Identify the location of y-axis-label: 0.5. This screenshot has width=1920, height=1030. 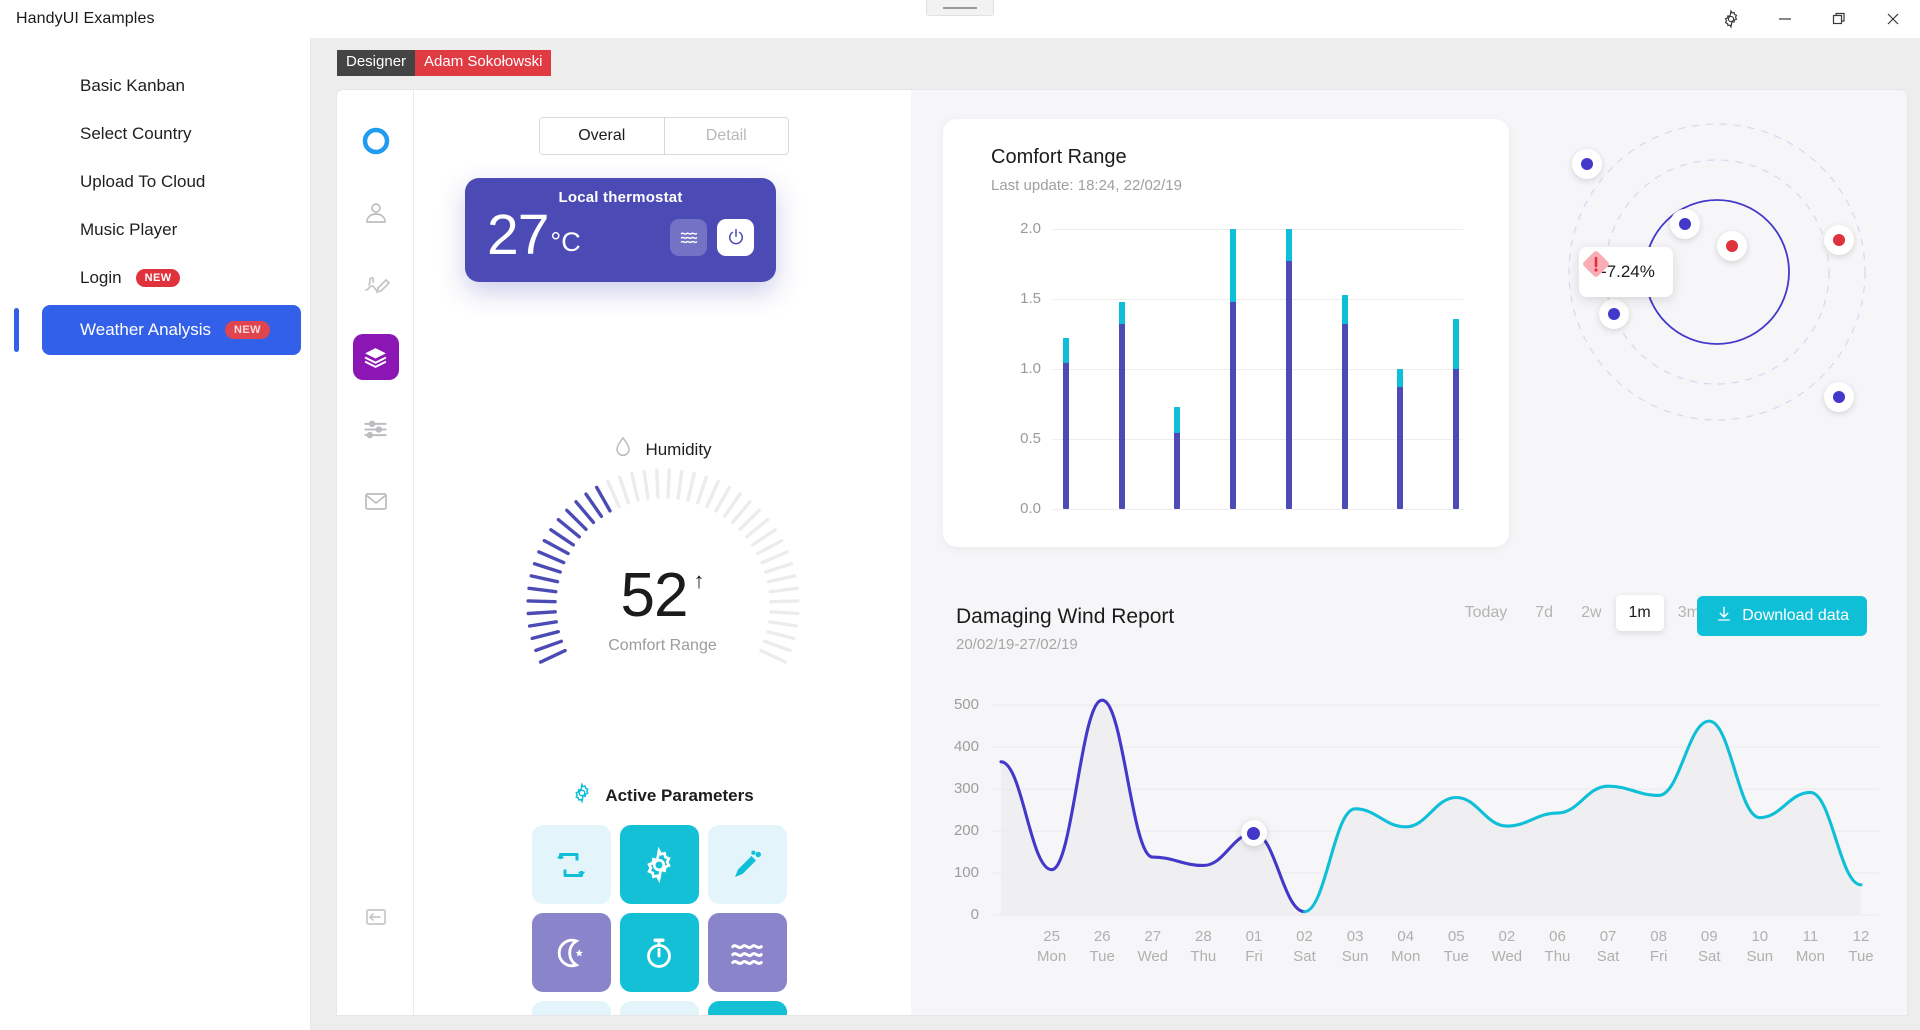
(1030, 438).